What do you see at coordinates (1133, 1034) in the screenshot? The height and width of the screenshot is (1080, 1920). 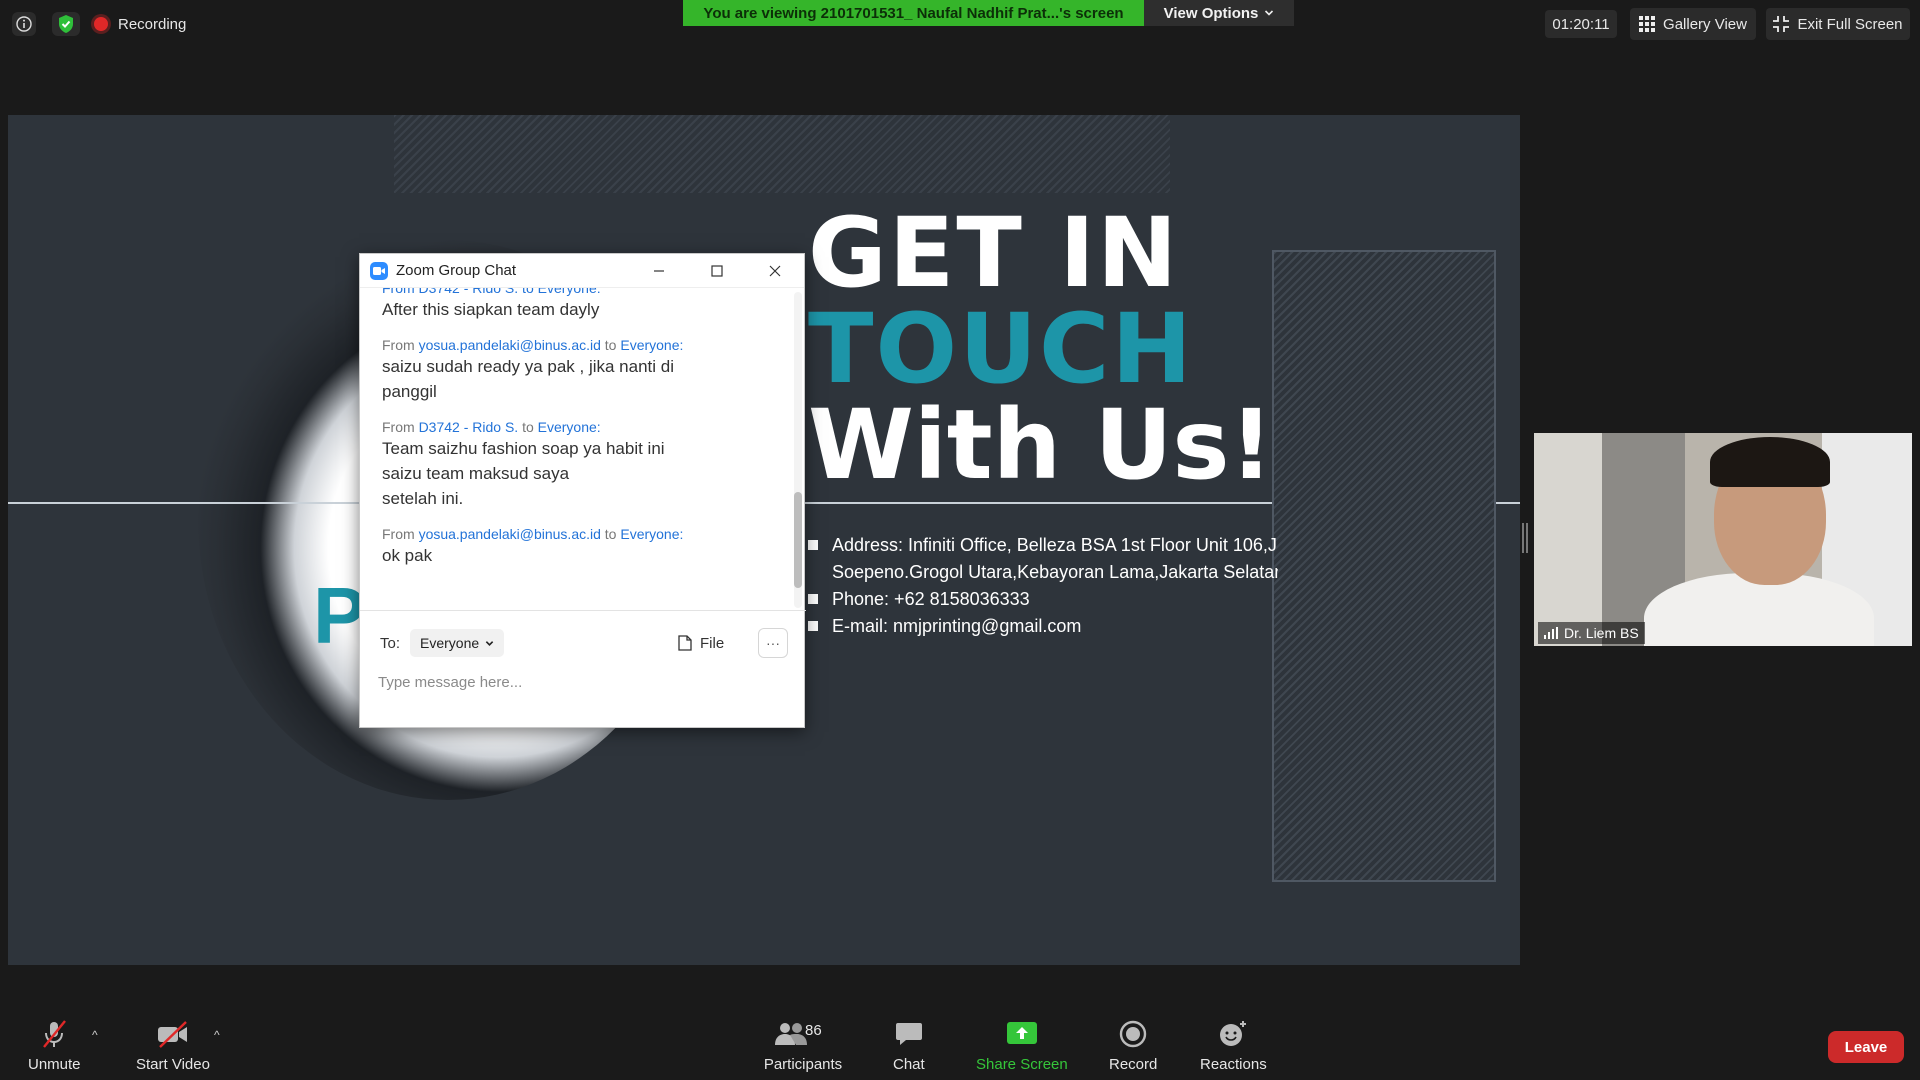 I see `record-icon` at bounding box center [1133, 1034].